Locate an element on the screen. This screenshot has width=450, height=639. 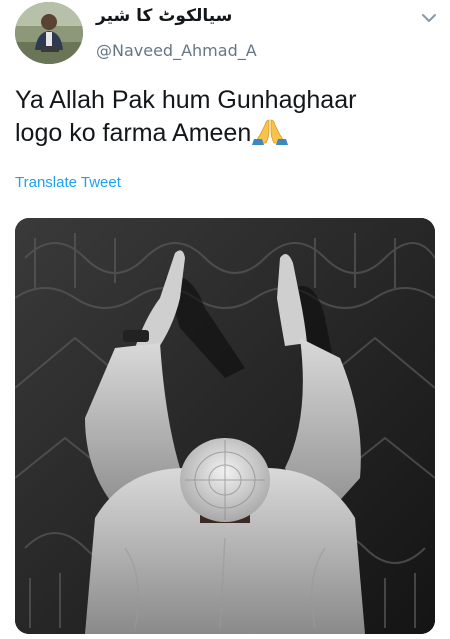
avatar is located at coordinates (49, 33).